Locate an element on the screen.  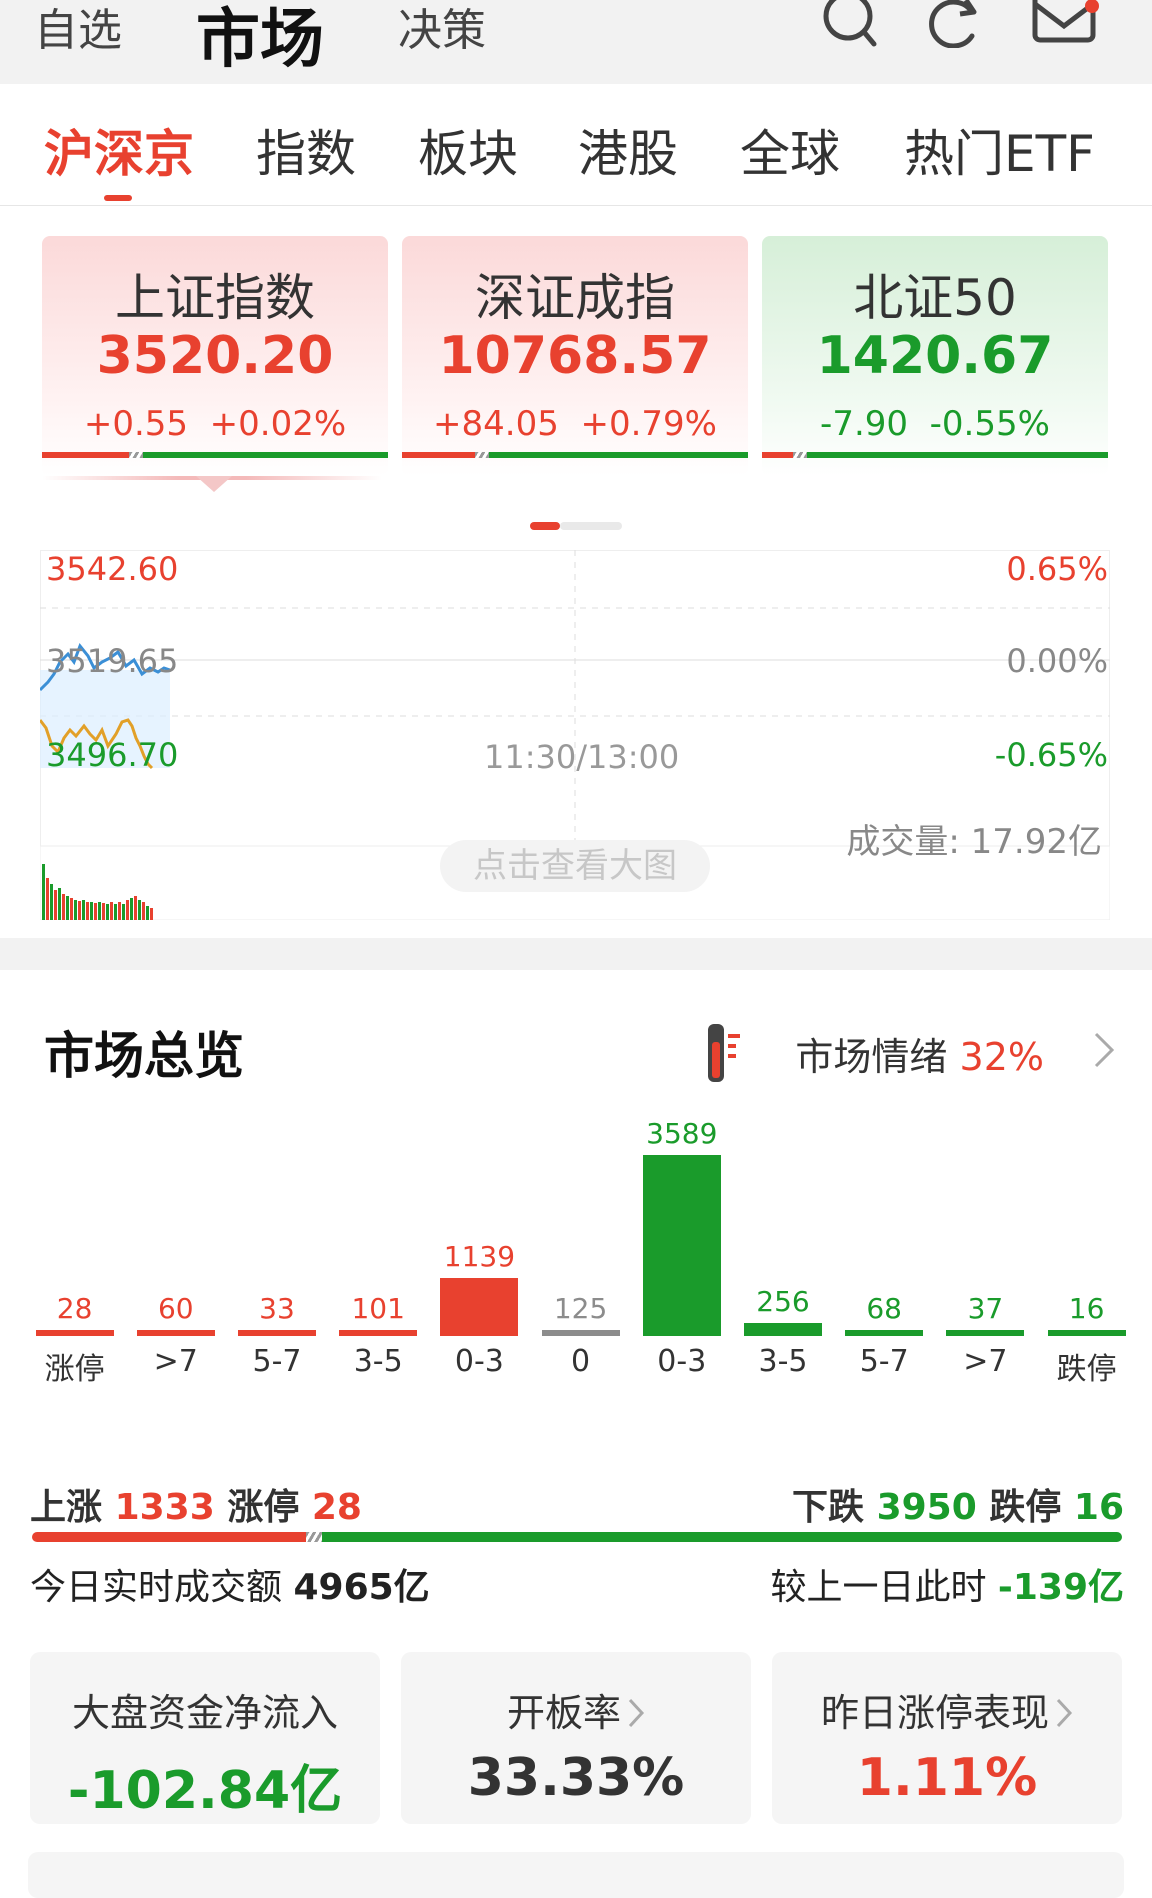
price-high-label: 3542.60 is located at coordinates (112, 569).